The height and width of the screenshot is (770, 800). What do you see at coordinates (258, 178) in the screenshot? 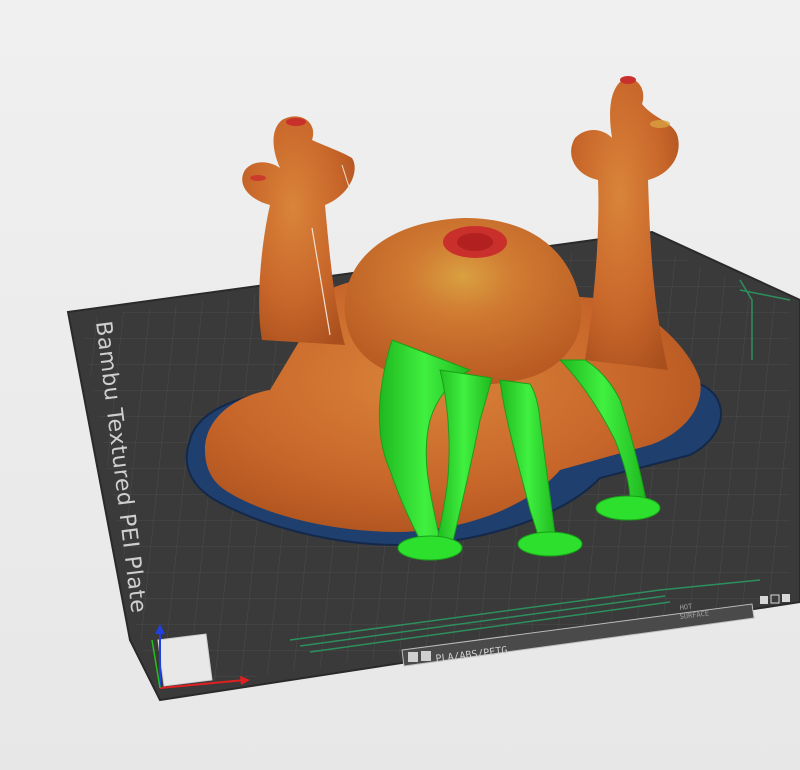
I see `left-hand-overhang` at bounding box center [258, 178].